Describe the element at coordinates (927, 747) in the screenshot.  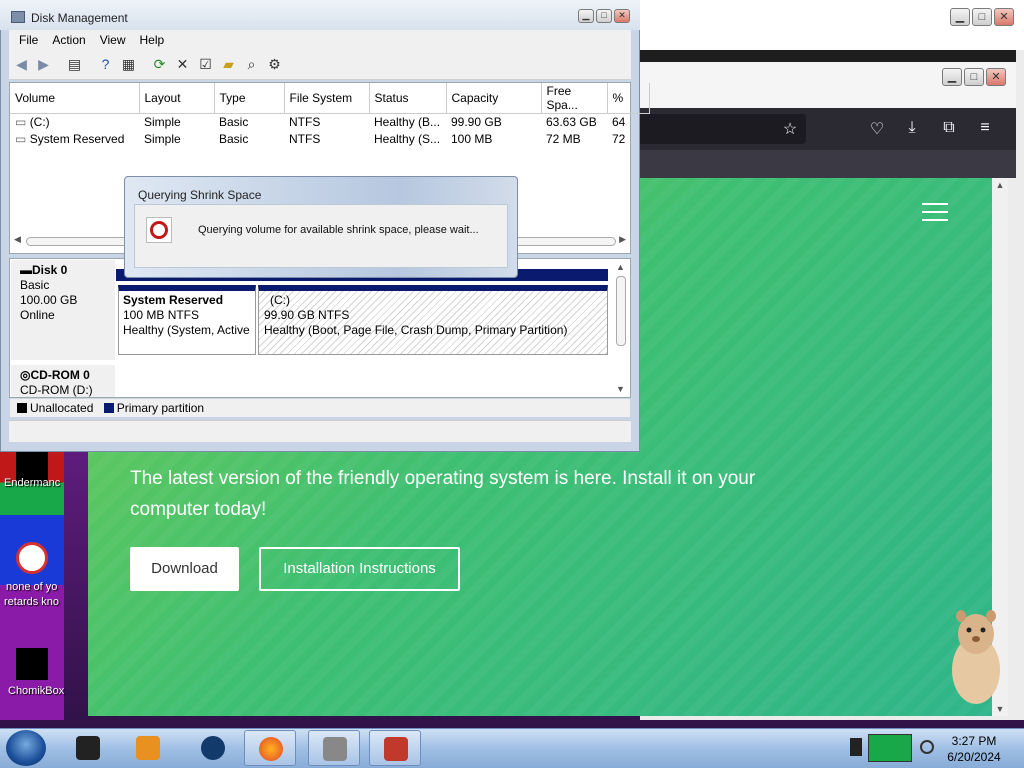
I see `volume-icon` at that location.